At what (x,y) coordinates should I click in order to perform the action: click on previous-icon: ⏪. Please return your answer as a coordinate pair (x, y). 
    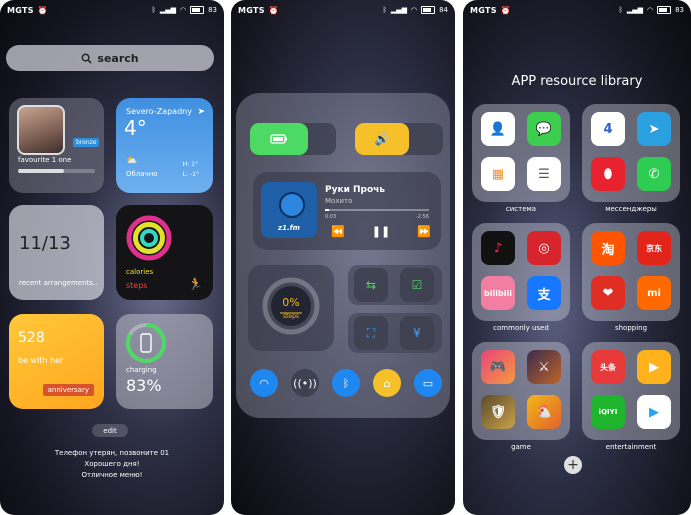
    Looking at the image, I should click on (338, 231).